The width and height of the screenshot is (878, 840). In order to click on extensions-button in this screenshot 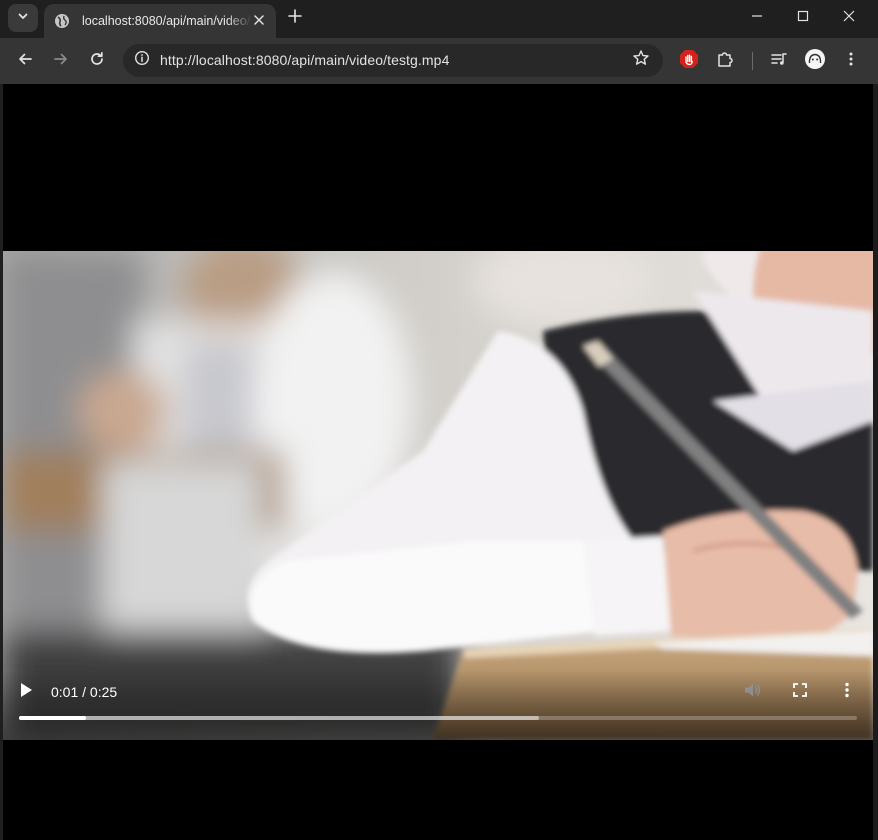, I will do `click(725, 61)`.